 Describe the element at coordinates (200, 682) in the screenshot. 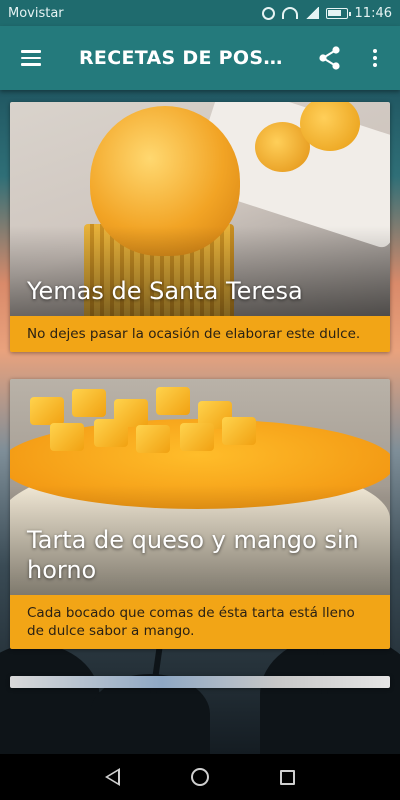

I see `recipe-card-partial` at that location.